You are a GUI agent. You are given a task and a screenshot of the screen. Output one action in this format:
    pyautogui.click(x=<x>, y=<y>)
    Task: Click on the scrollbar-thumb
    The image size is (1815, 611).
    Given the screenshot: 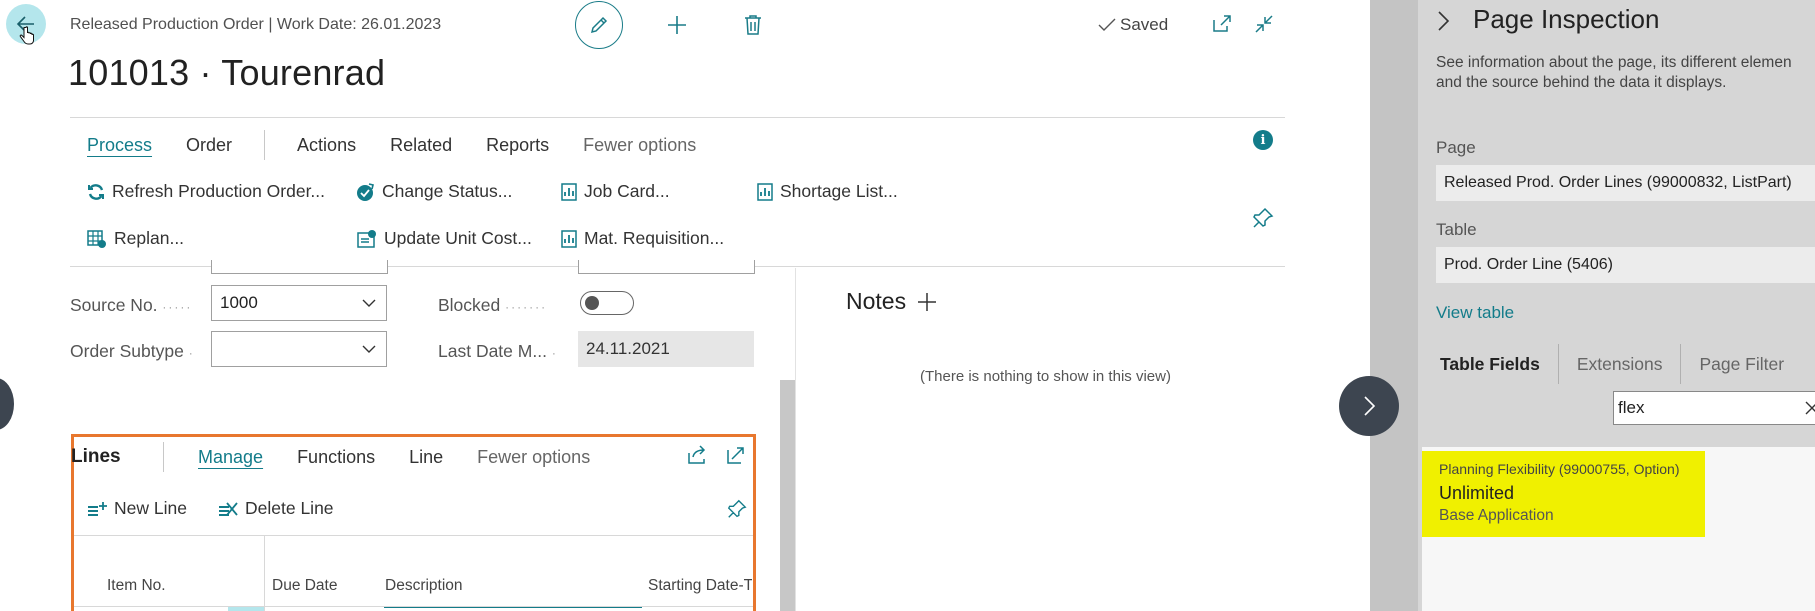 What is the action you would take?
    pyautogui.click(x=788, y=495)
    